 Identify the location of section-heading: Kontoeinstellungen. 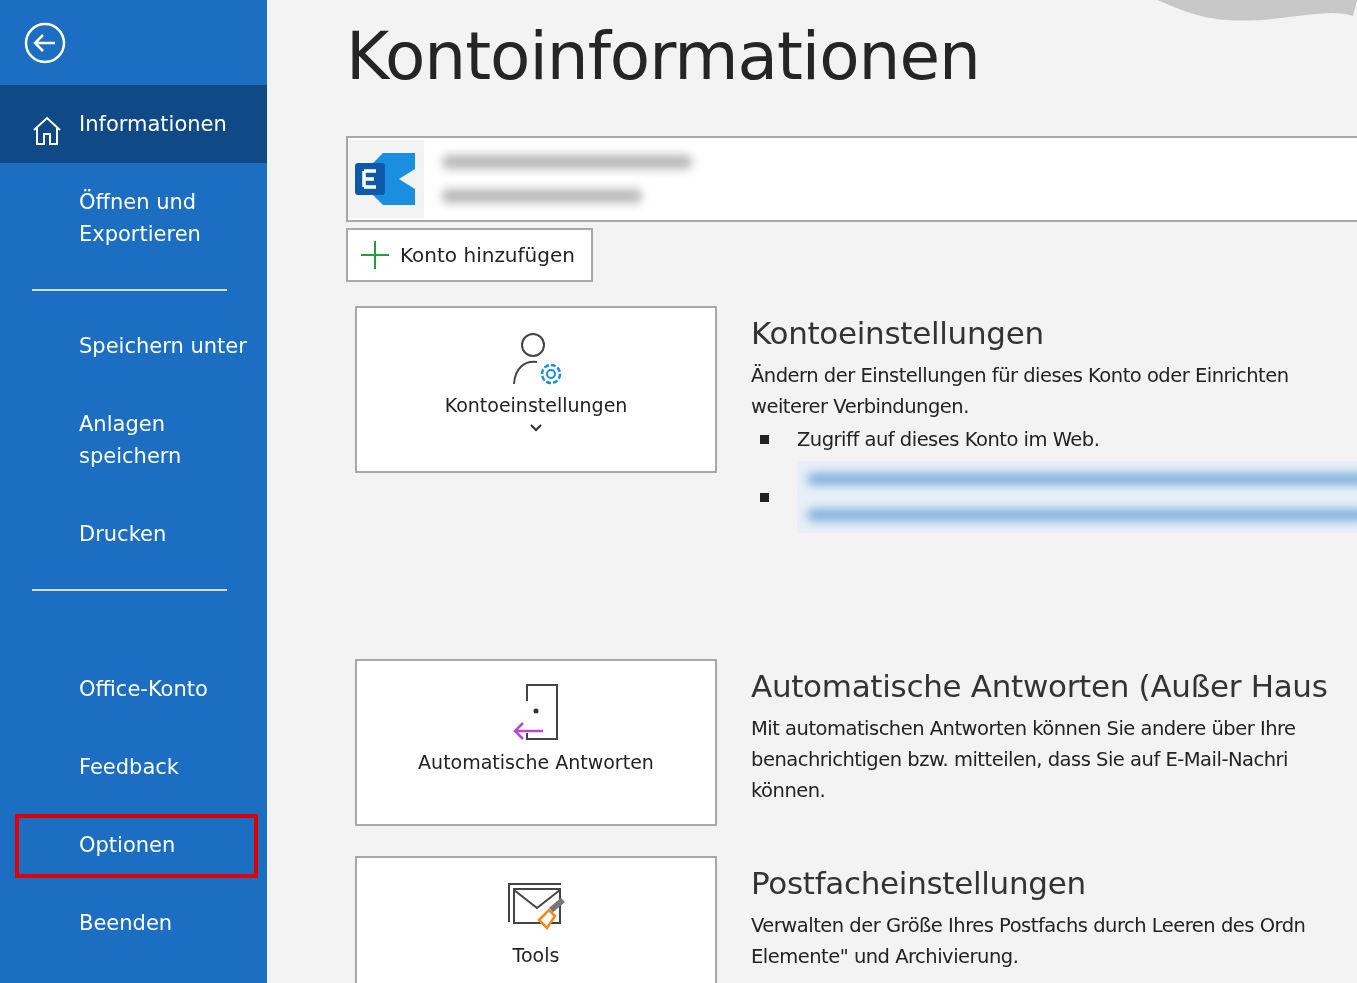
(898, 333).